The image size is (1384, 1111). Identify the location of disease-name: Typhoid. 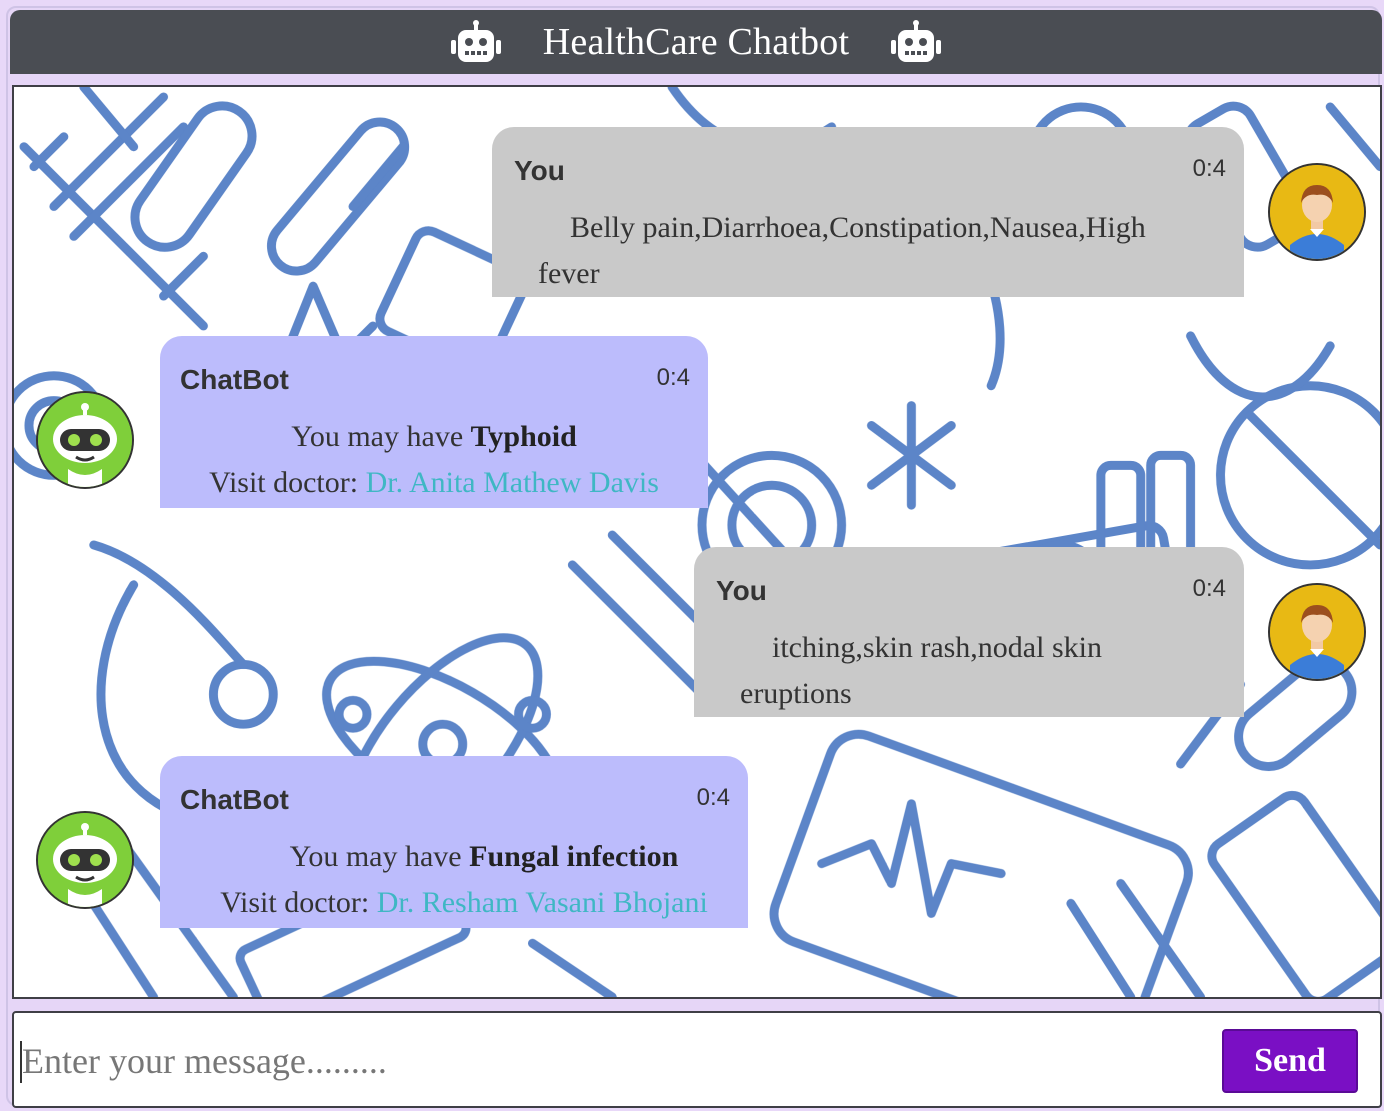
(523, 436).